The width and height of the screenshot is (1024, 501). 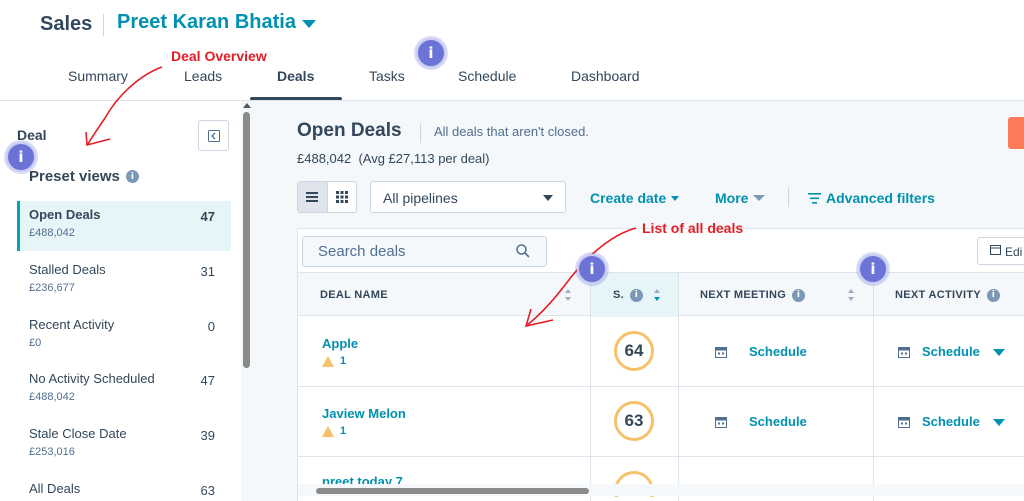 I want to click on advanced-filters-button: Advanced filters, so click(x=871, y=198).